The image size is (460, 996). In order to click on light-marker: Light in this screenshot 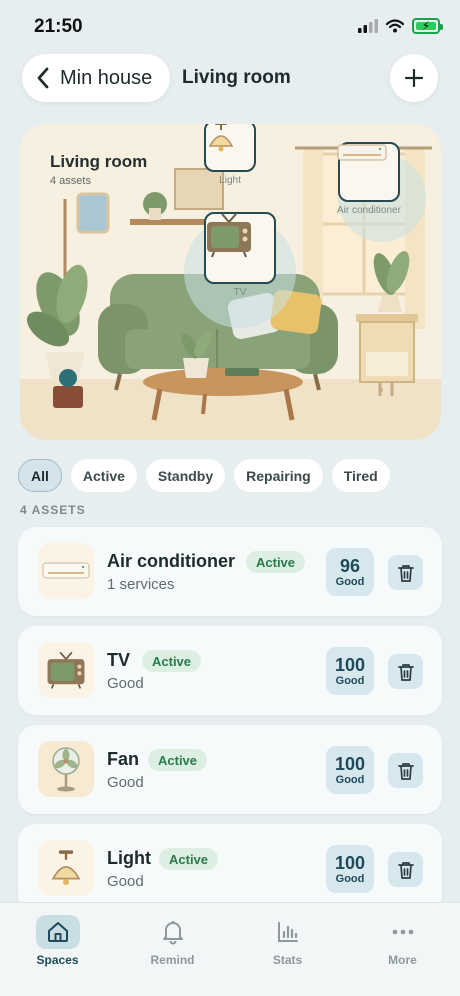, I will do `click(230, 155)`.